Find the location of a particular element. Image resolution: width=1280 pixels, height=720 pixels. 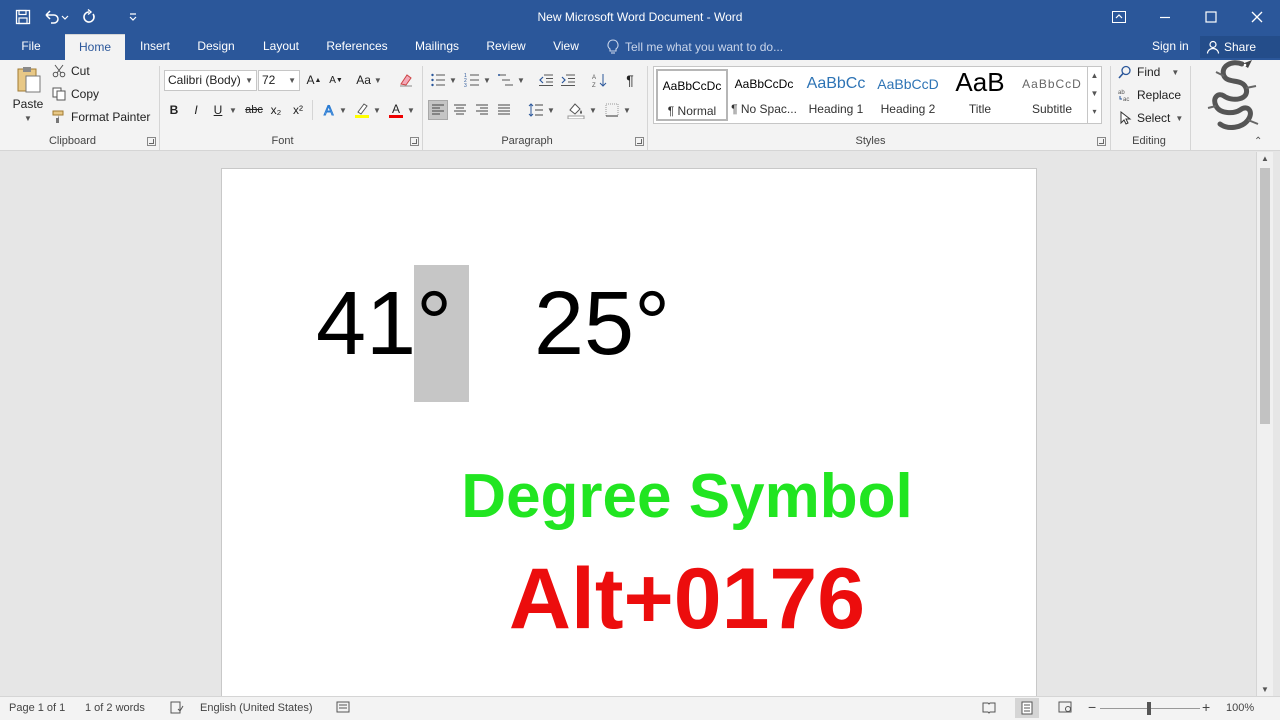

subscript-button: x₂ is located at coordinates (276, 110).